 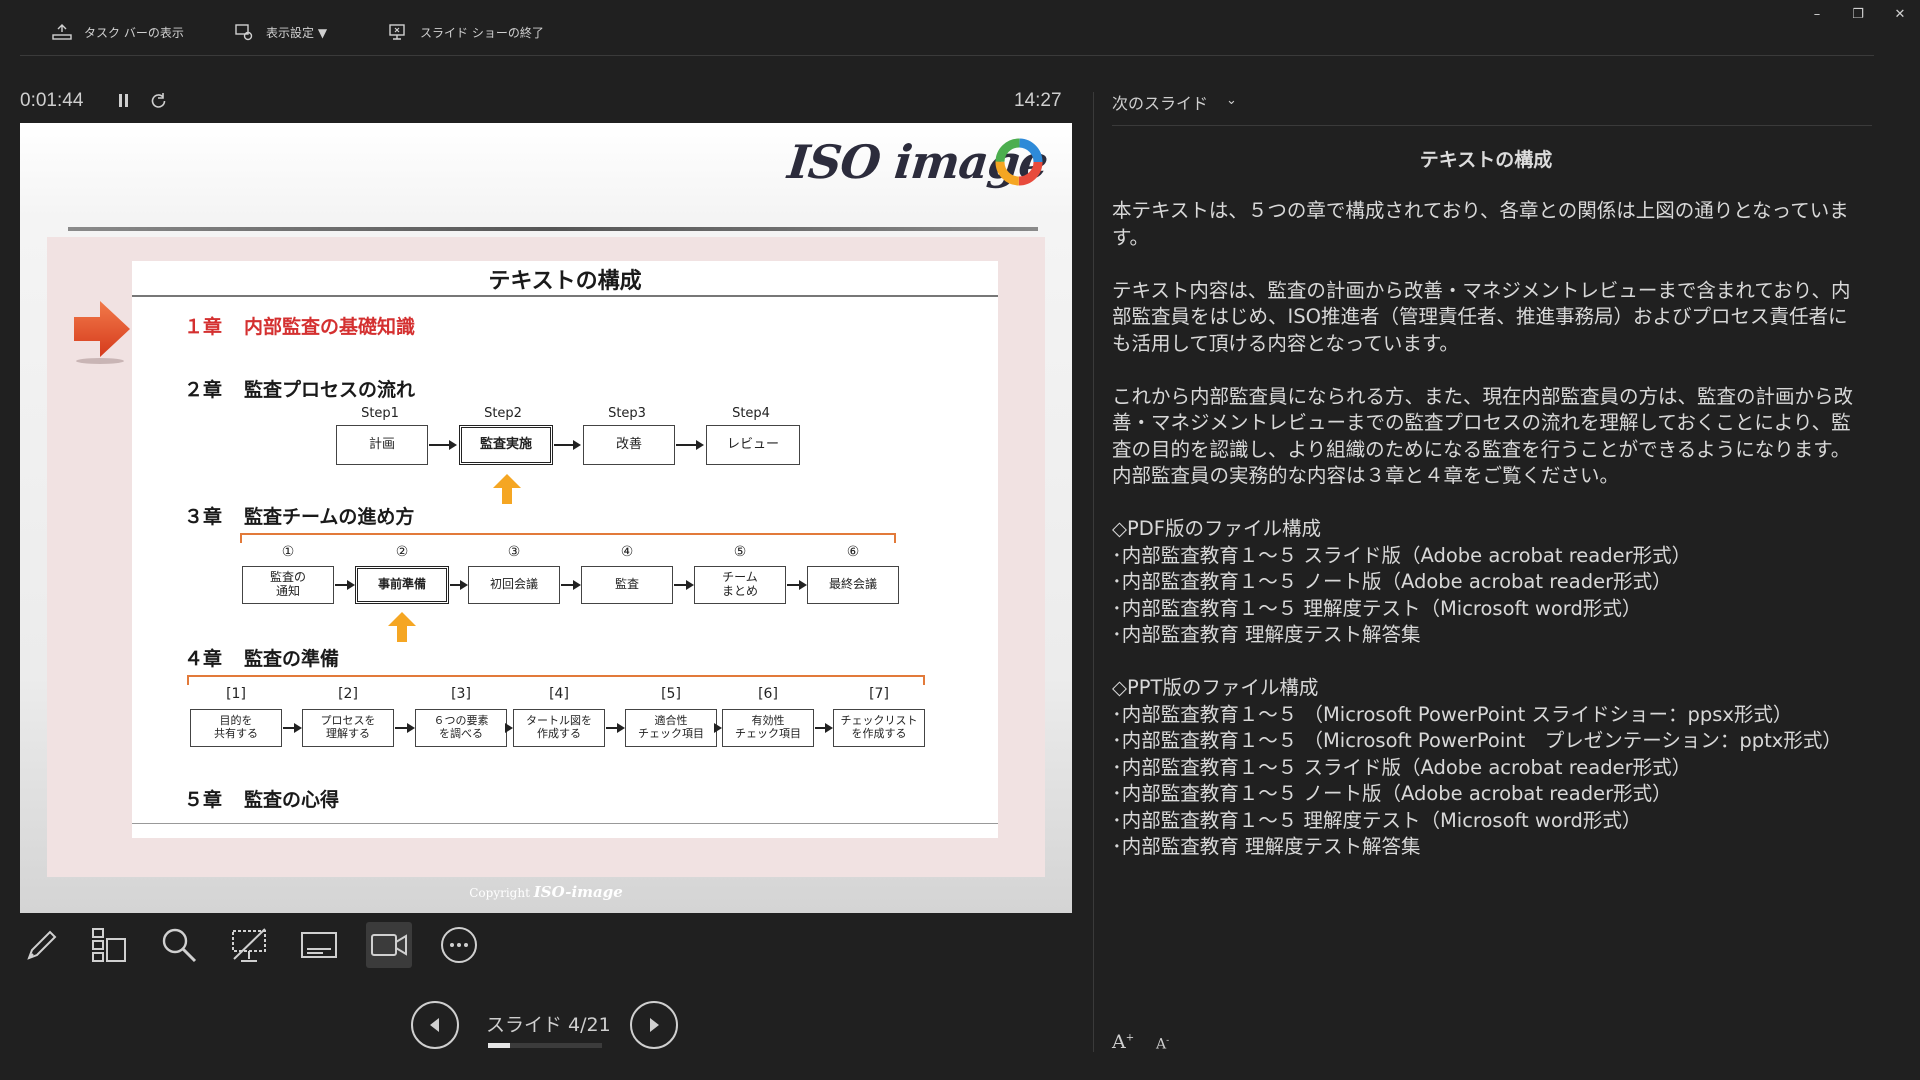 What do you see at coordinates (503, 413) in the screenshot?
I see `ch2-step-label: Step2` at bounding box center [503, 413].